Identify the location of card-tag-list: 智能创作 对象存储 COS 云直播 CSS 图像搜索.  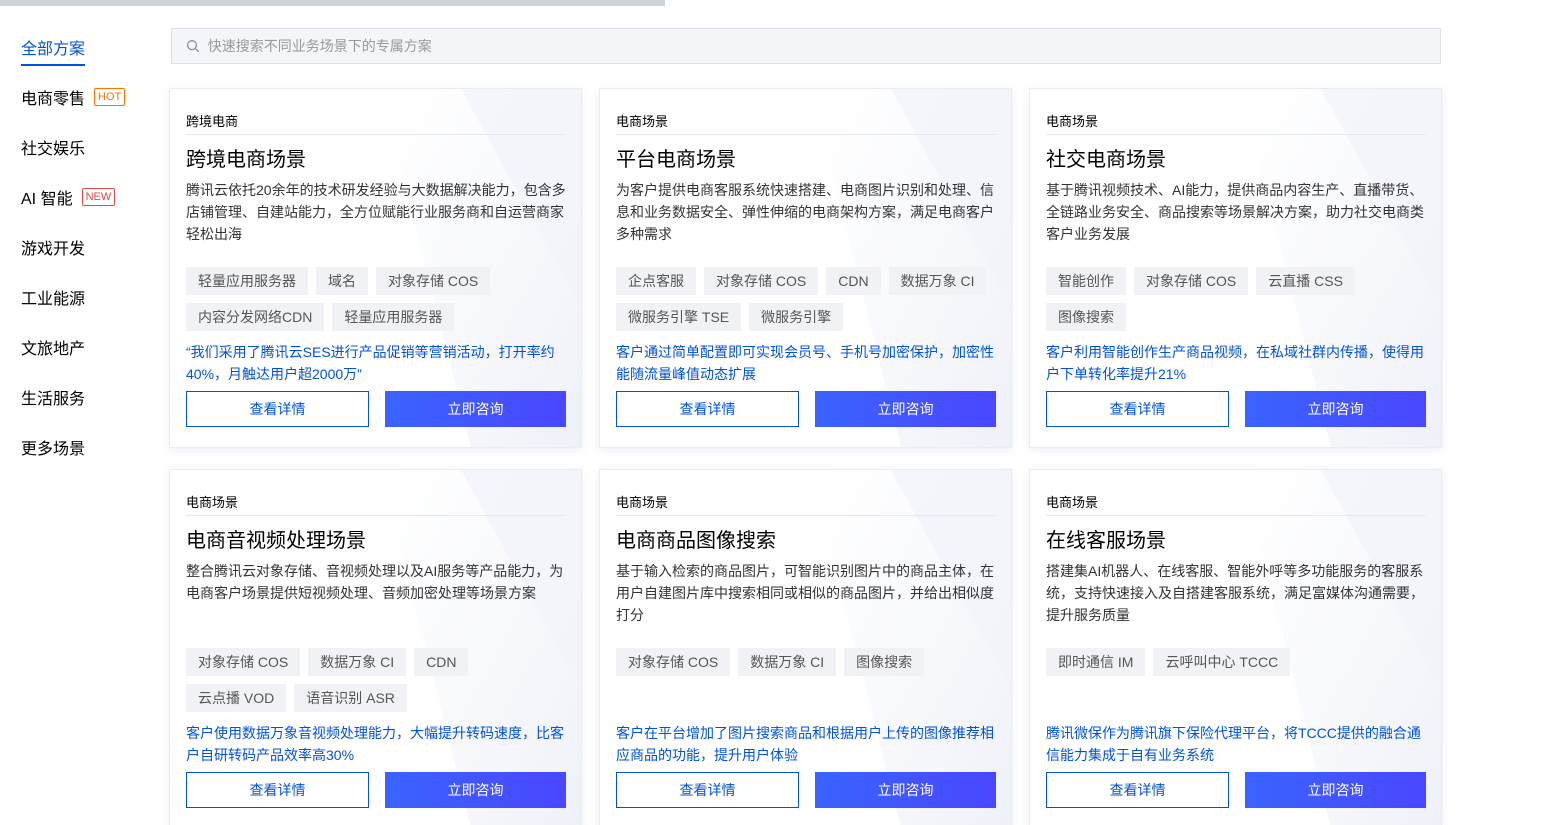
(1236, 300).